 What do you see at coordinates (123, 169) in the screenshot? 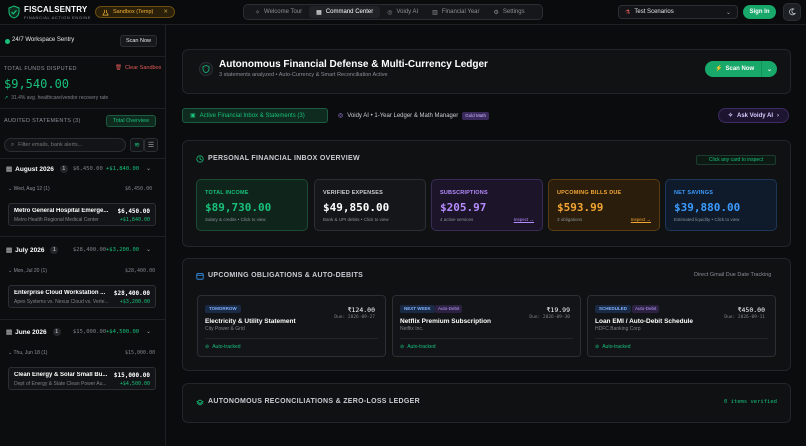
I see `month-delta: +$1,840.00` at bounding box center [123, 169].